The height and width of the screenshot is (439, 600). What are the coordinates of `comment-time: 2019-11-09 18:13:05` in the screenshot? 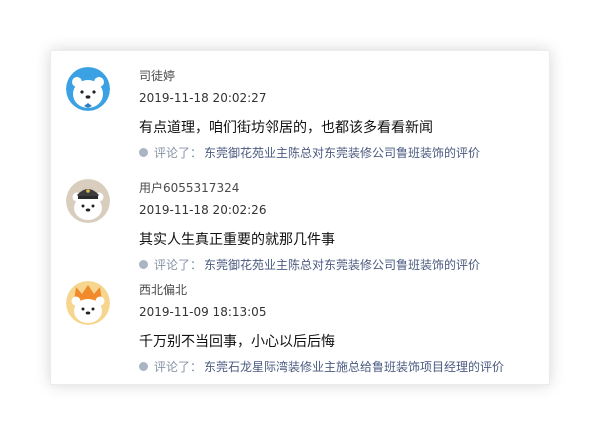 It's located at (203, 312).